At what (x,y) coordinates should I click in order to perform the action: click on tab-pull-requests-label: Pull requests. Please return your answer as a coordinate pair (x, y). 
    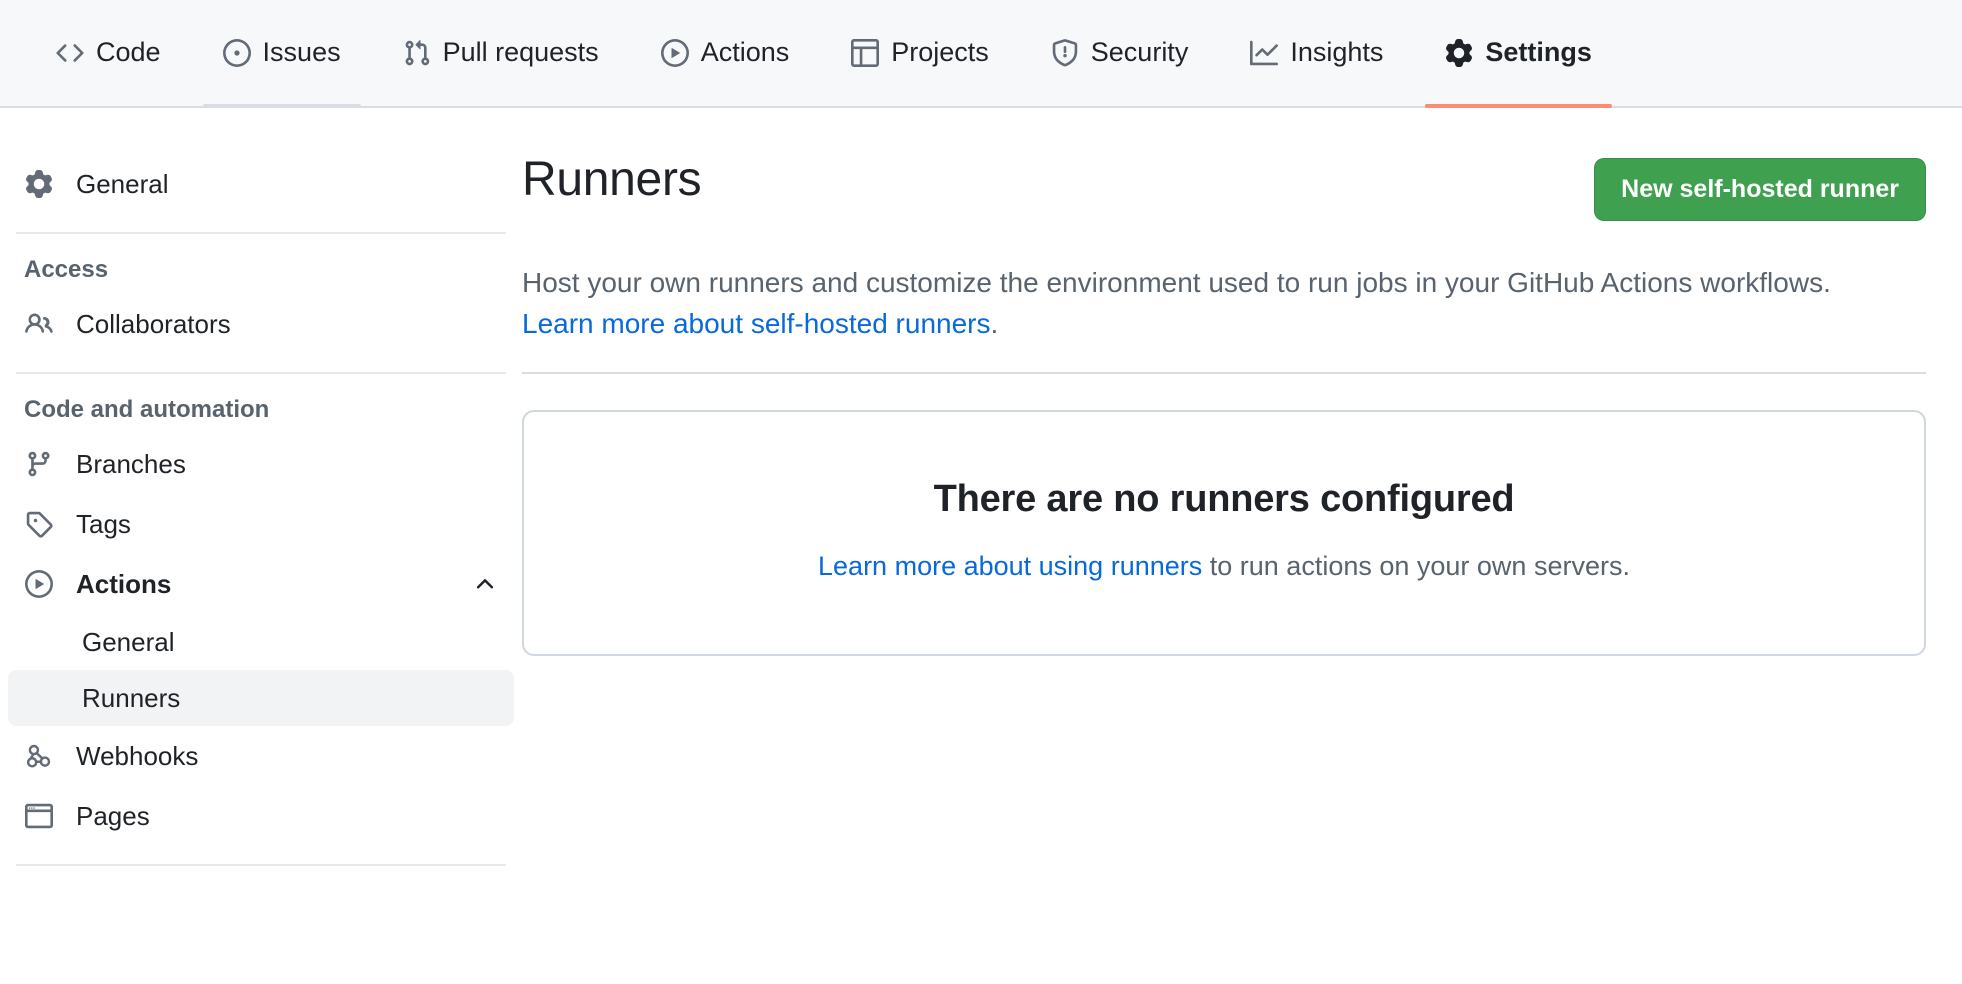
    Looking at the image, I should click on (520, 51).